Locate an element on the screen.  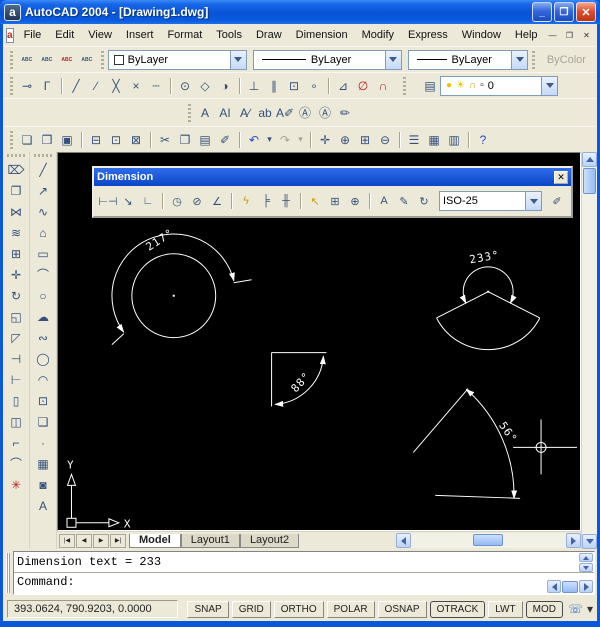
baseline-dimension-icon: ╞ is located at coordinates (266, 201).